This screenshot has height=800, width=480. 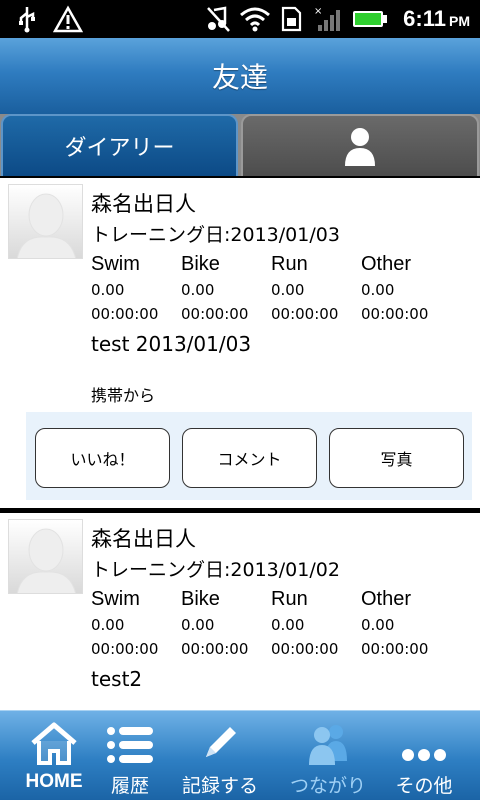 What do you see at coordinates (240, 145) in the screenshot?
I see `tab-bar: ダイアリー` at bounding box center [240, 145].